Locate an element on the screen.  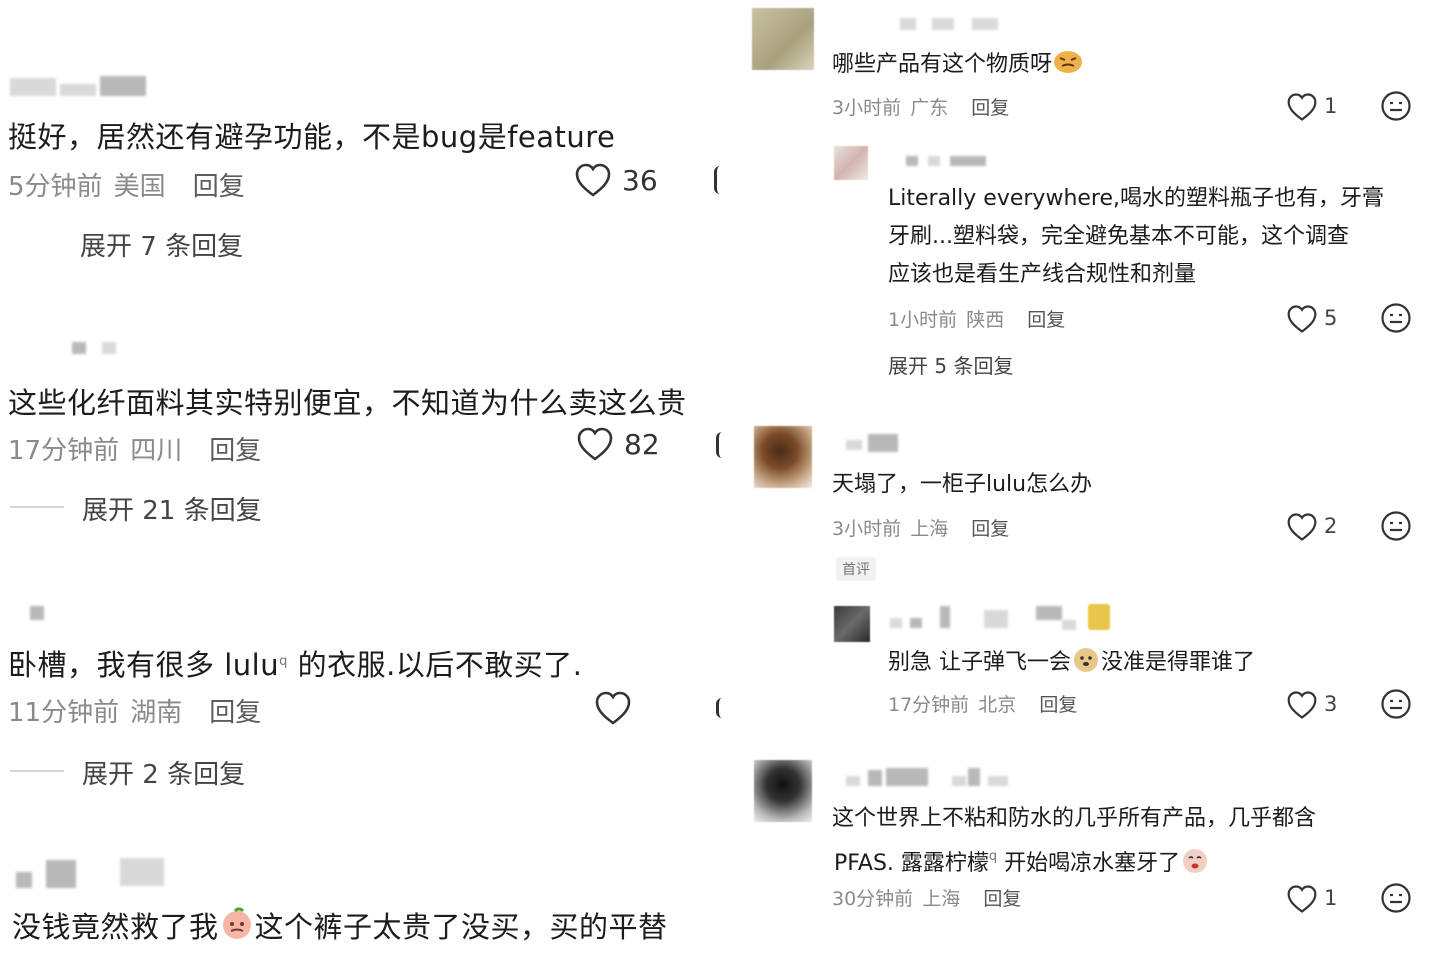
expand-replies: 展开 5 条回复 is located at coordinates (950, 364).